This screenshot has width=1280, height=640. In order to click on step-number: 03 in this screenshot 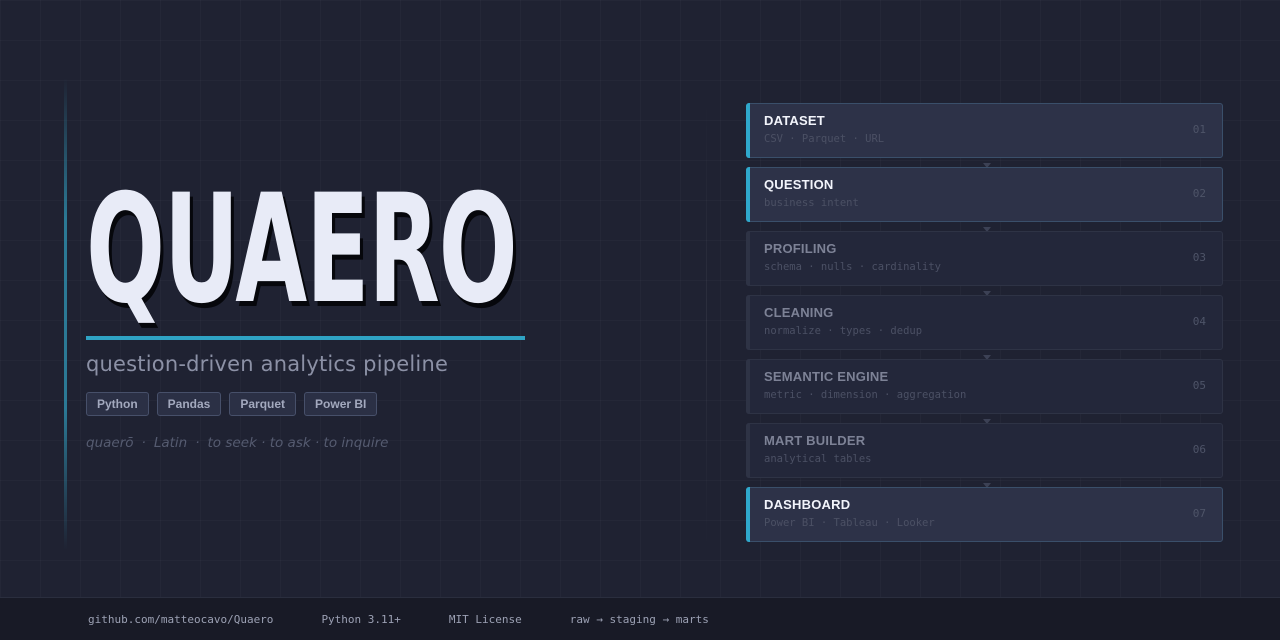, I will do `click(1199, 257)`.